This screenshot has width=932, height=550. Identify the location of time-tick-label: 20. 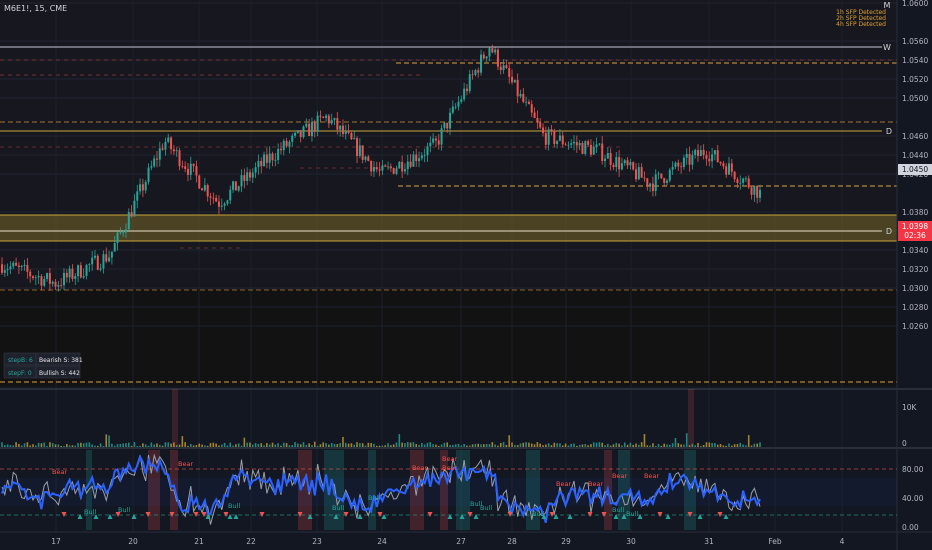
(133, 541).